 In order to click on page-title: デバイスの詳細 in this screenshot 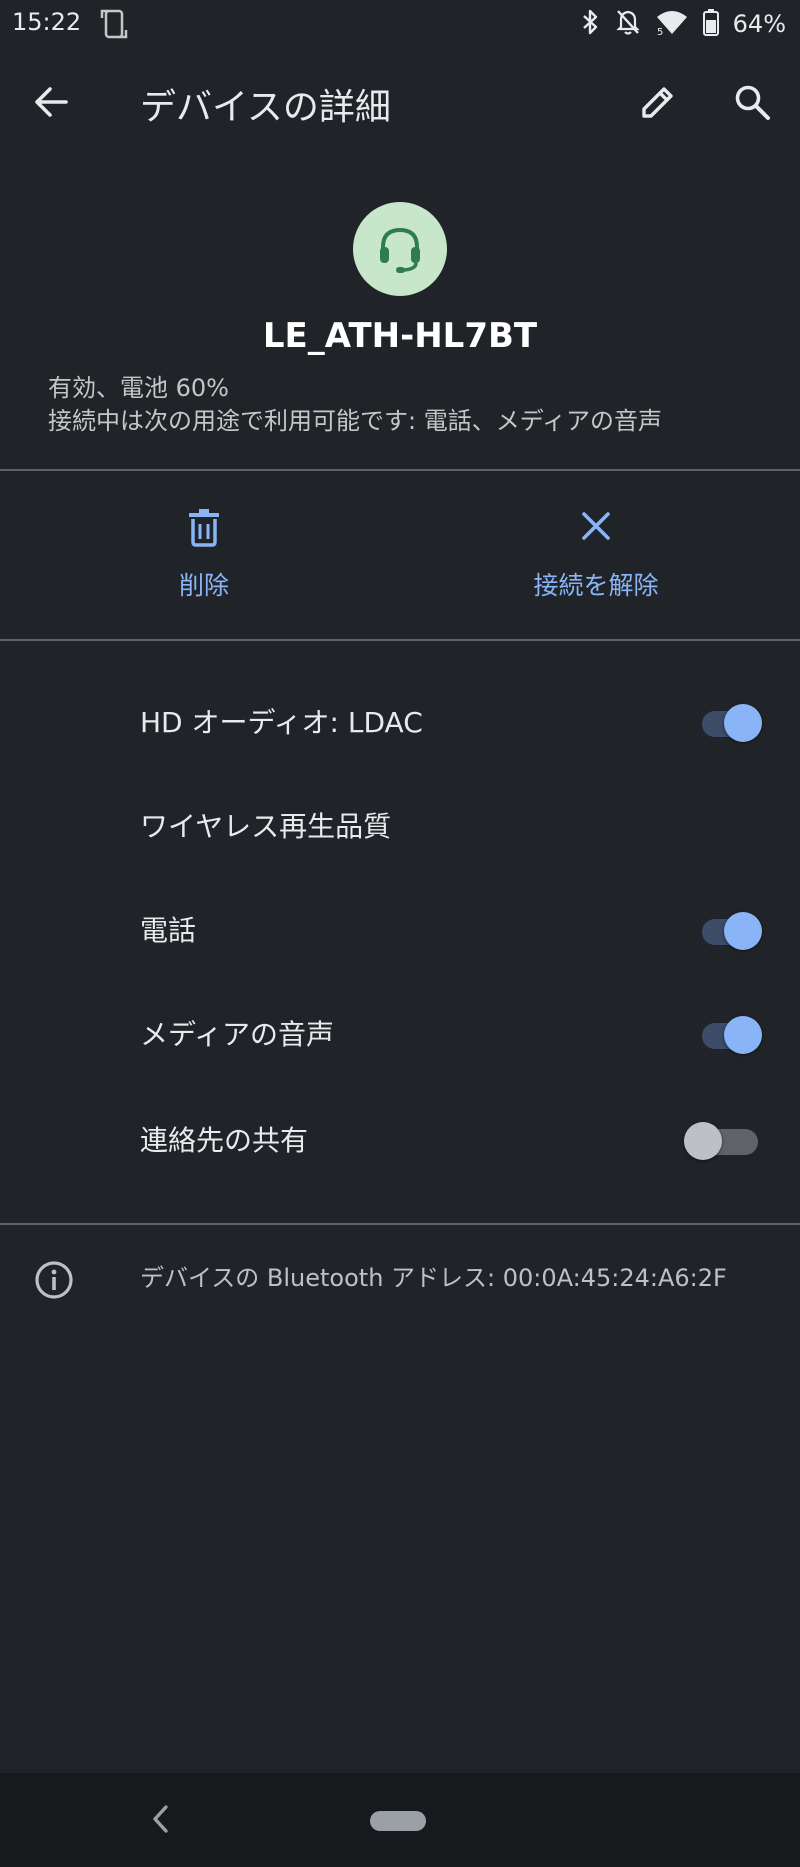, I will do `click(265, 107)`.